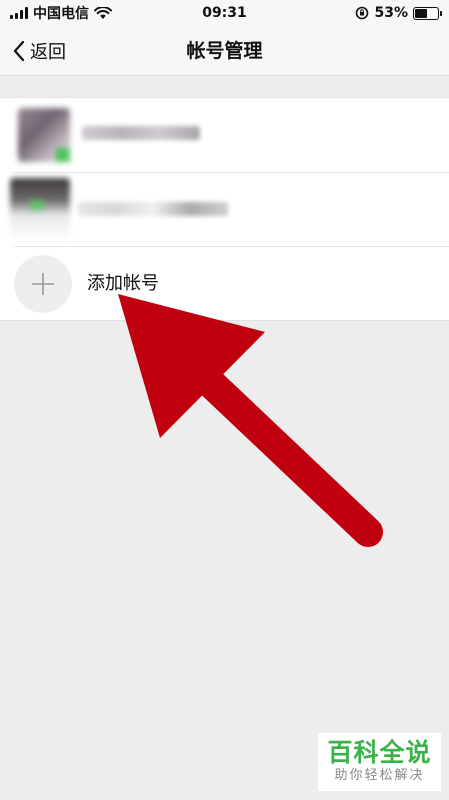 The height and width of the screenshot is (800, 449). What do you see at coordinates (103, 12) in the screenshot?
I see `wifi-icon` at bounding box center [103, 12].